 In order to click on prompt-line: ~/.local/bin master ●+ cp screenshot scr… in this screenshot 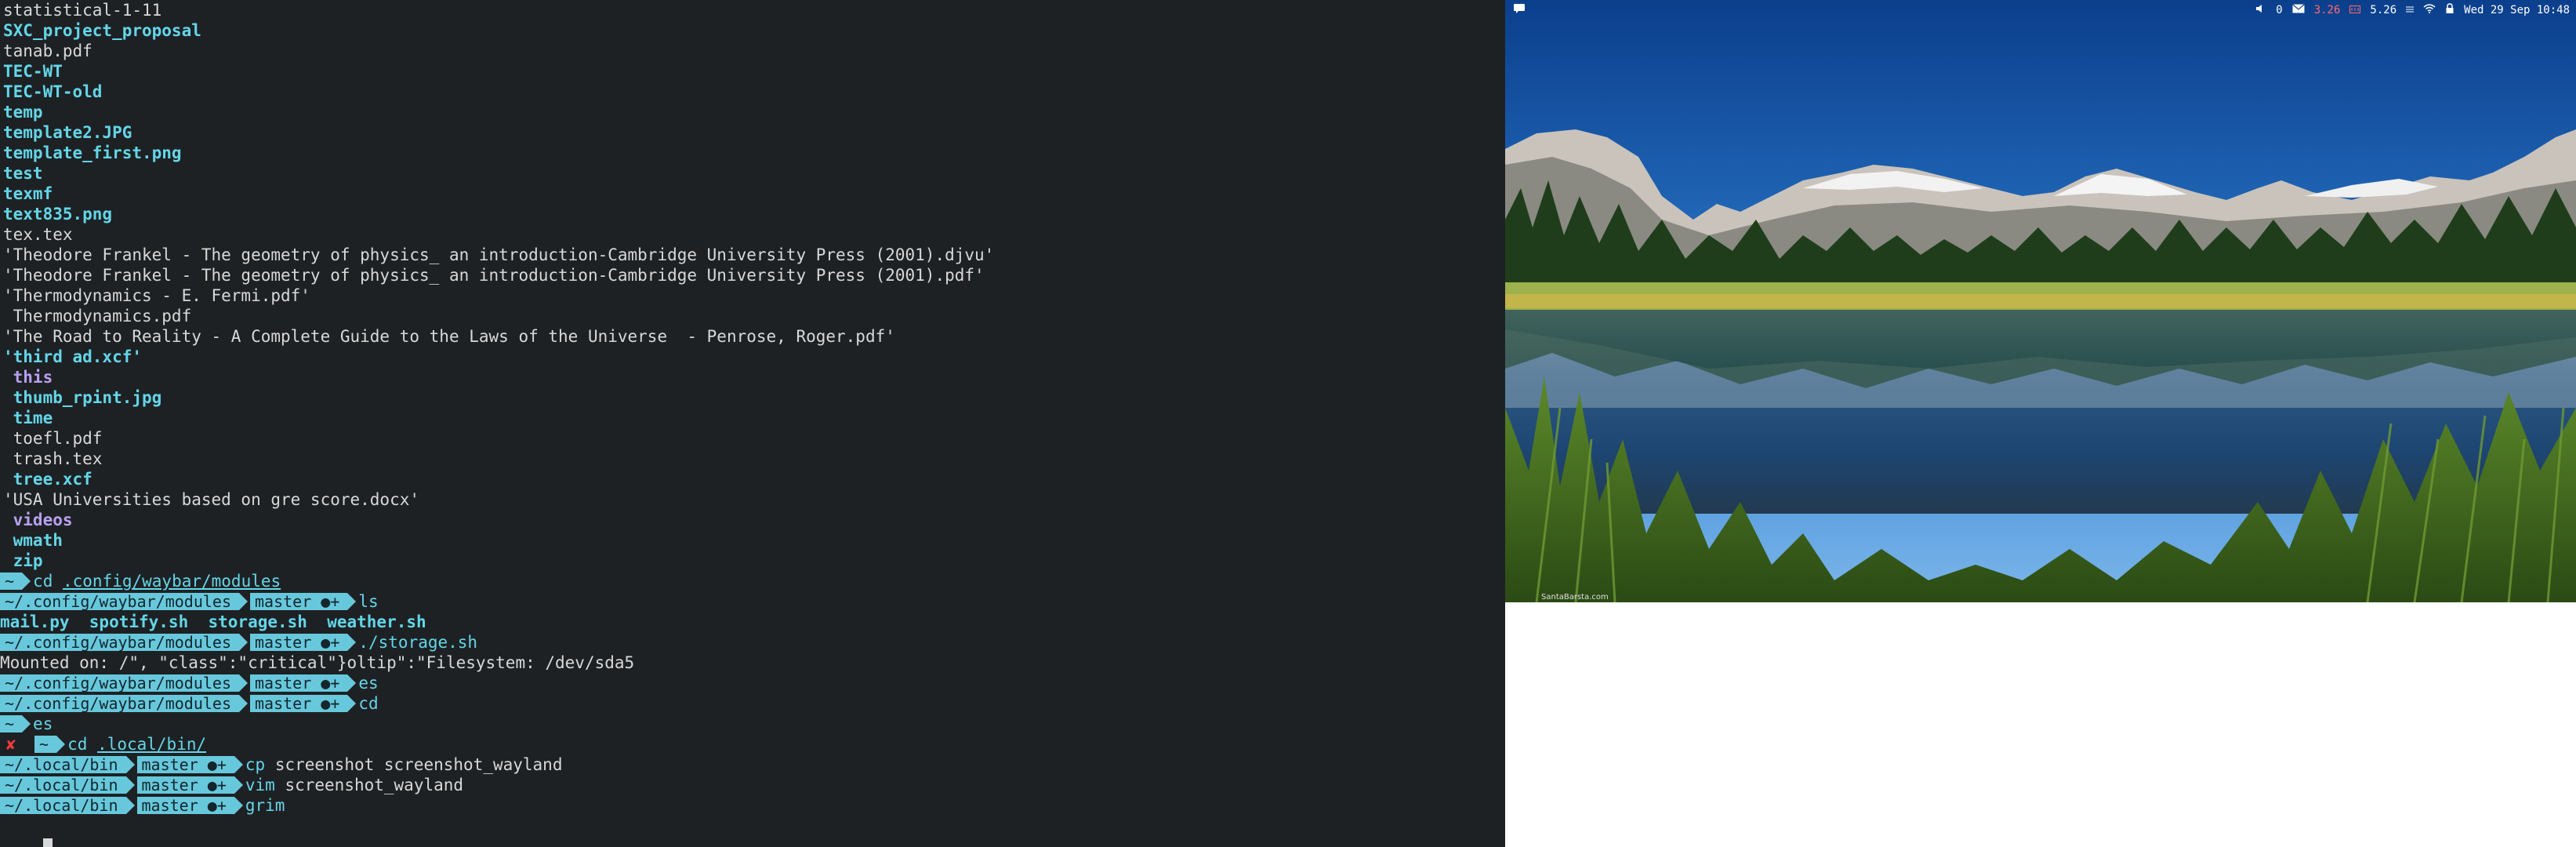, I will do `click(753, 764)`.